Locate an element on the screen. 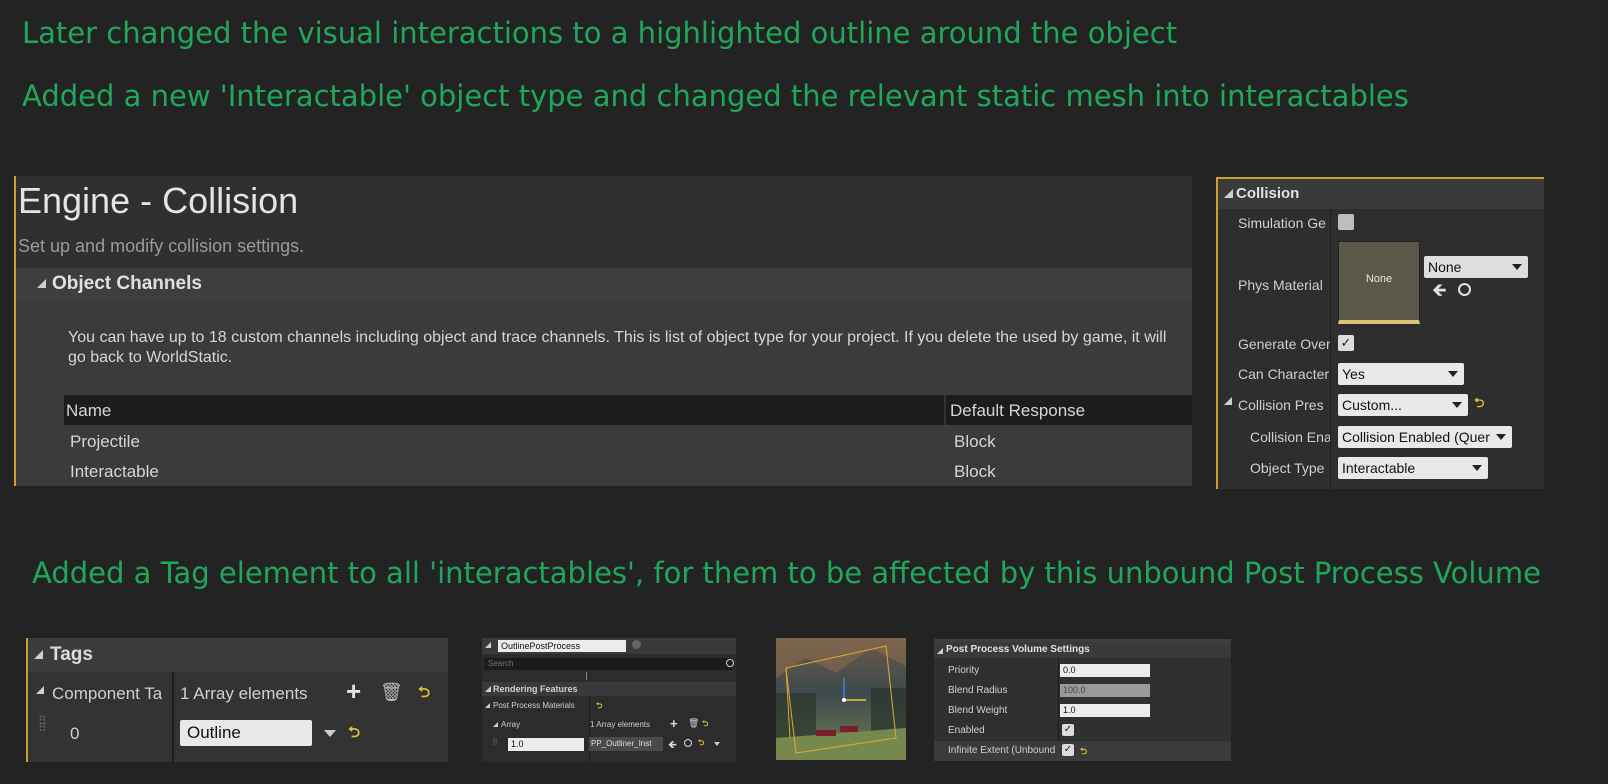 The image size is (1608, 784). weight-field: 1.0 is located at coordinates (546, 744).